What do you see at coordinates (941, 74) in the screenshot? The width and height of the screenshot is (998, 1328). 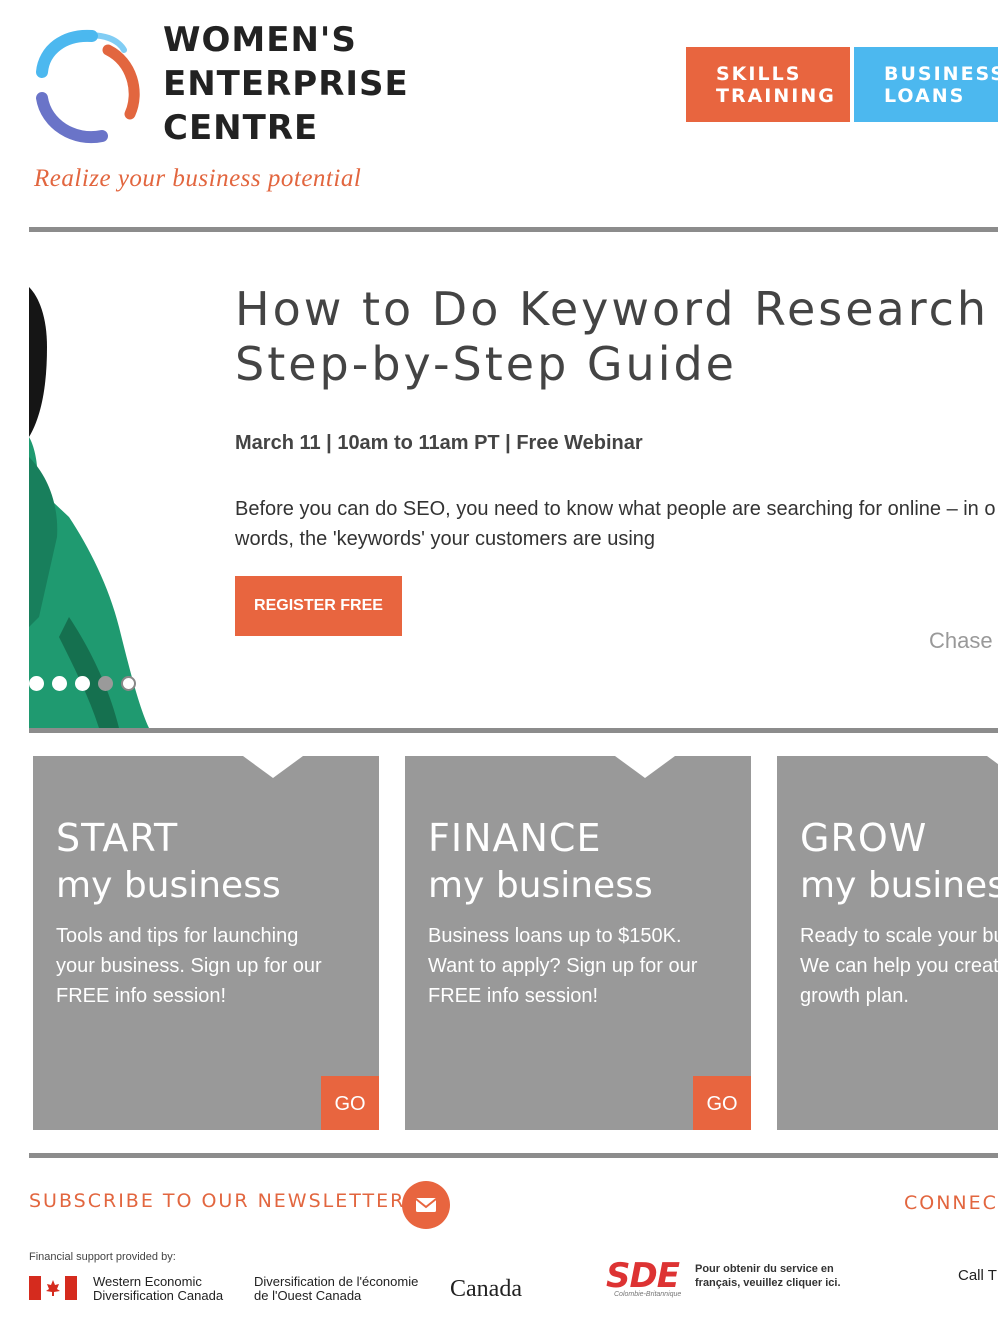 I see `business-loans-label-1: BUSINESS` at bounding box center [941, 74].